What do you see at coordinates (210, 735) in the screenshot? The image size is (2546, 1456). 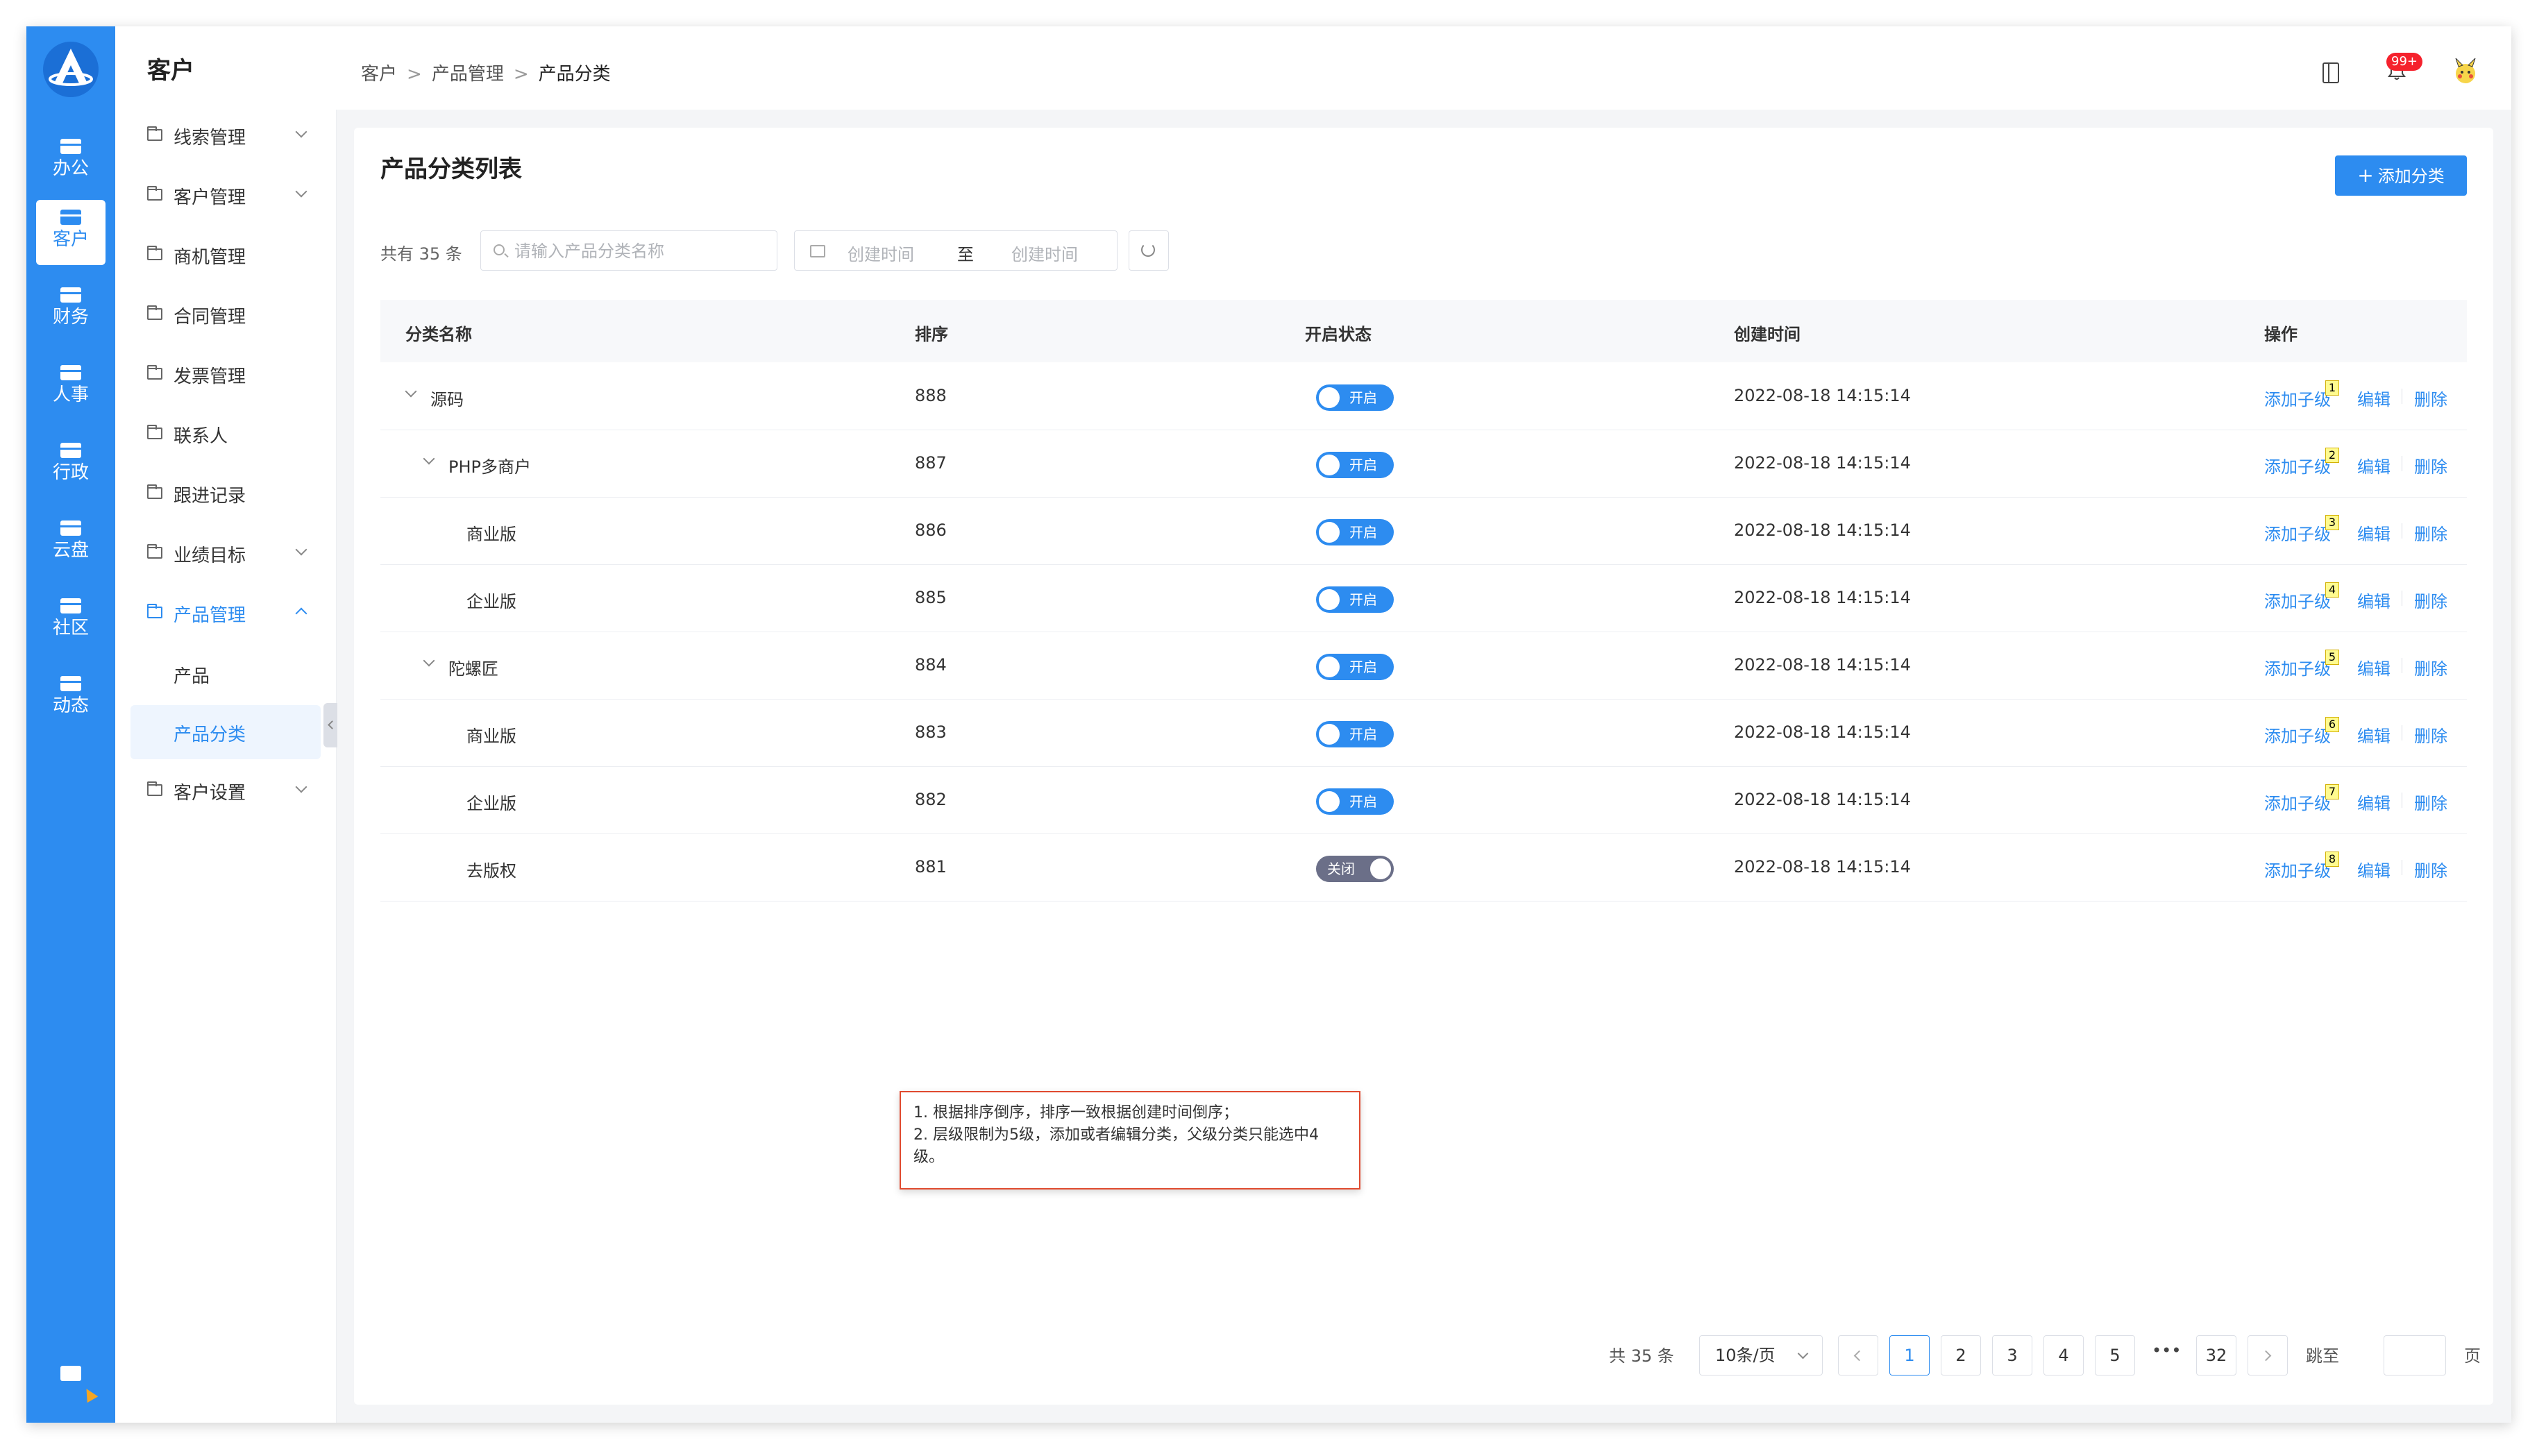 I see `sidebar-subitem-label: 产品分类` at bounding box center [210, 735].